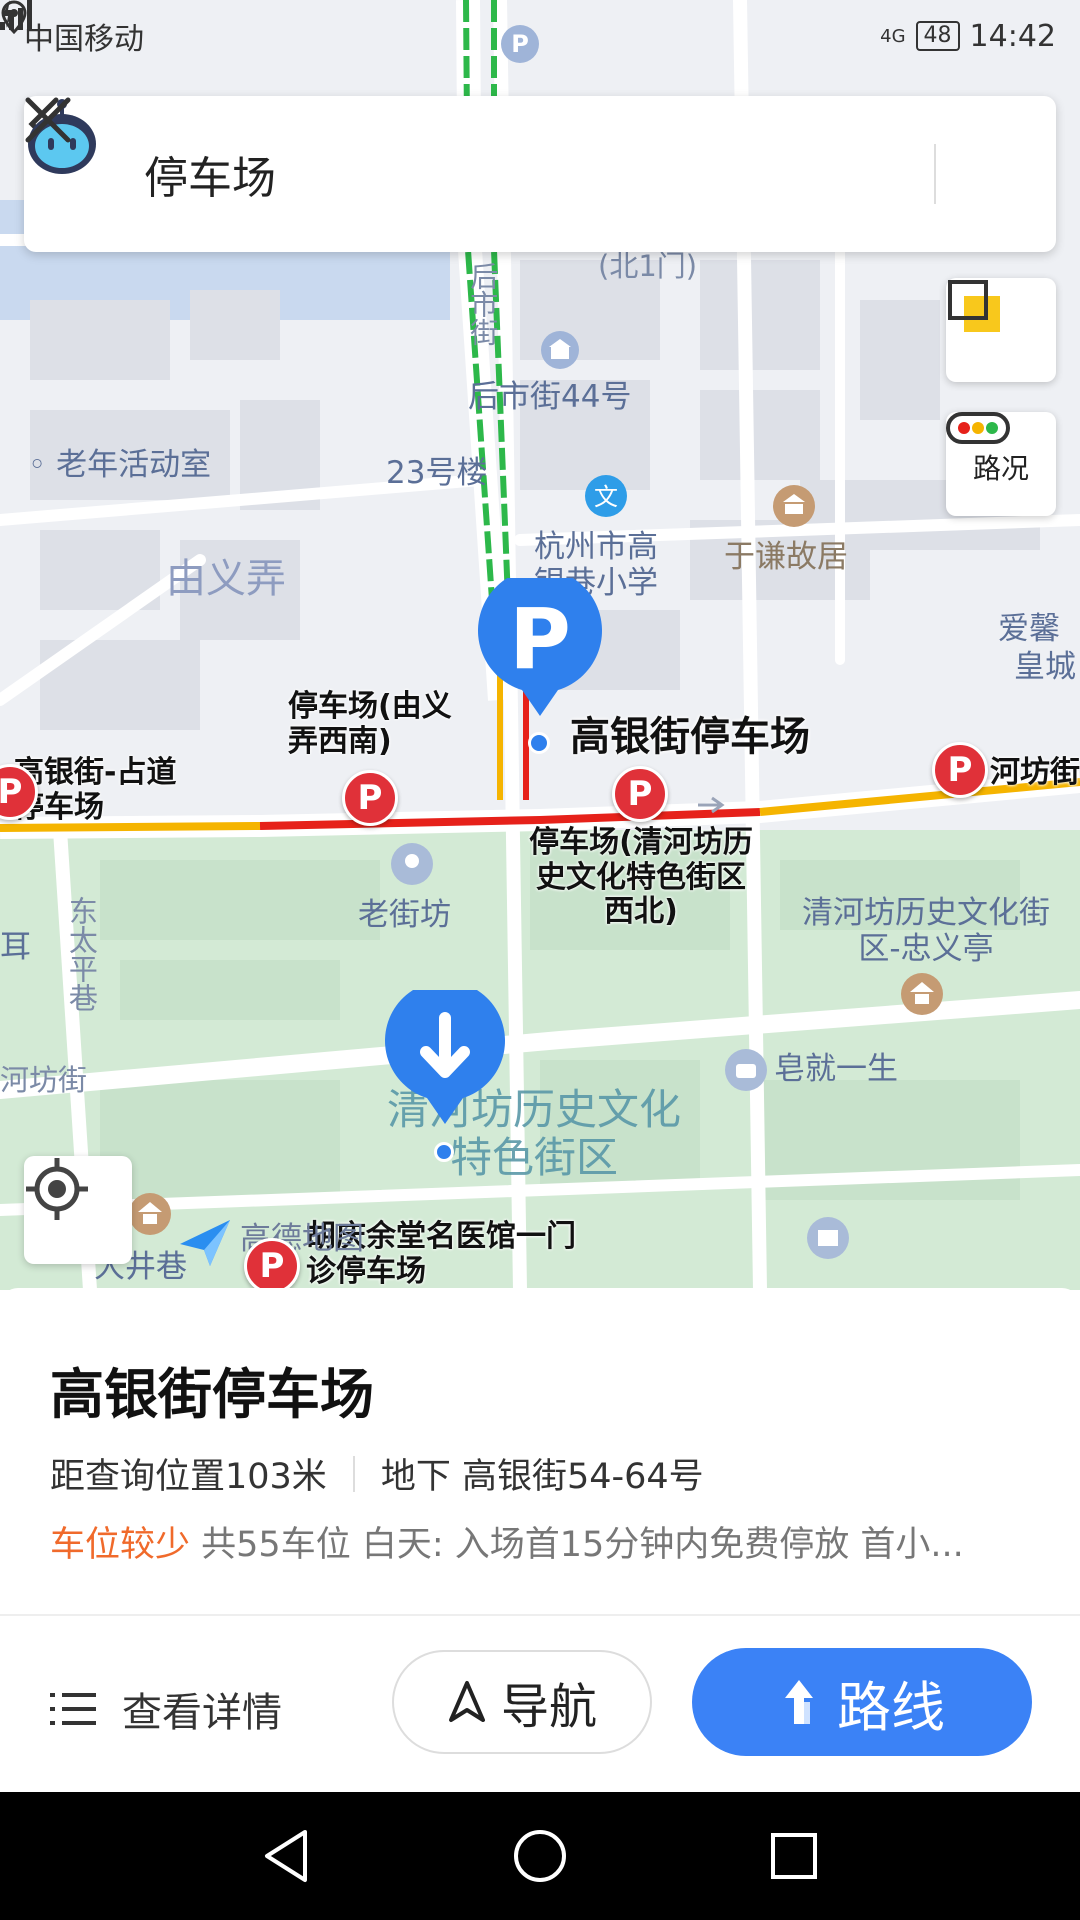 This screenshot has height=1920, width=1080. I want to click on selected-parking-label: 高银街停车场, so click(690, 737).